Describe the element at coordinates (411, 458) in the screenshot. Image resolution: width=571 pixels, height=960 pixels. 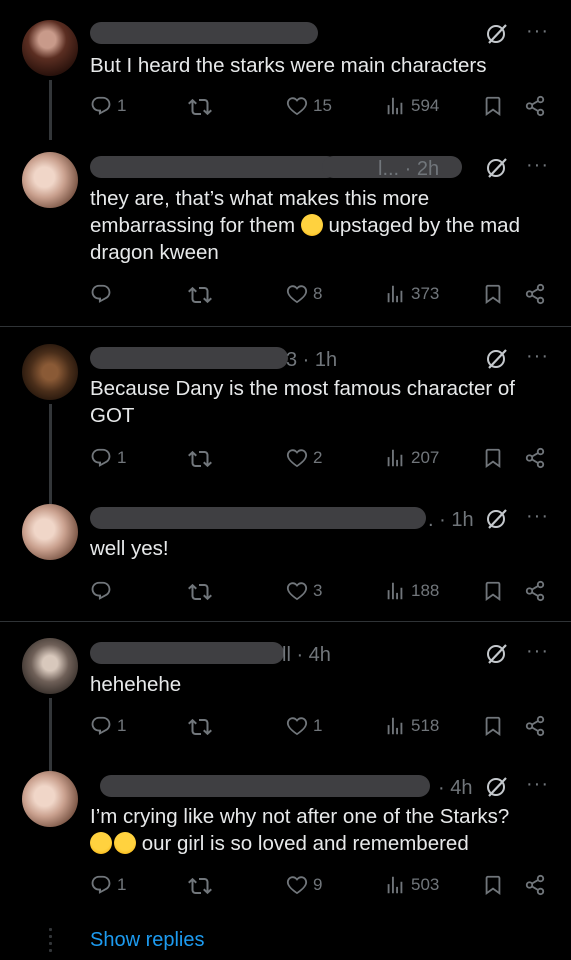
I see `views-button: 207` at that location.